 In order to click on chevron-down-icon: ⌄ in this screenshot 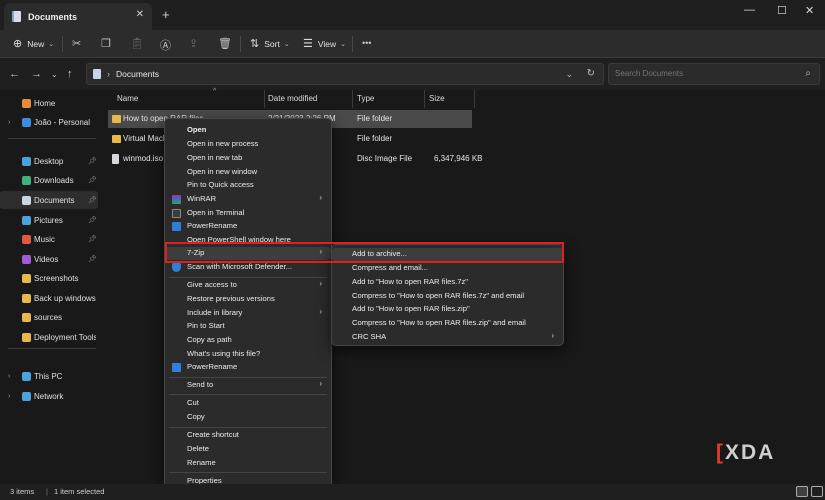, I will do `click(569, 74)`.